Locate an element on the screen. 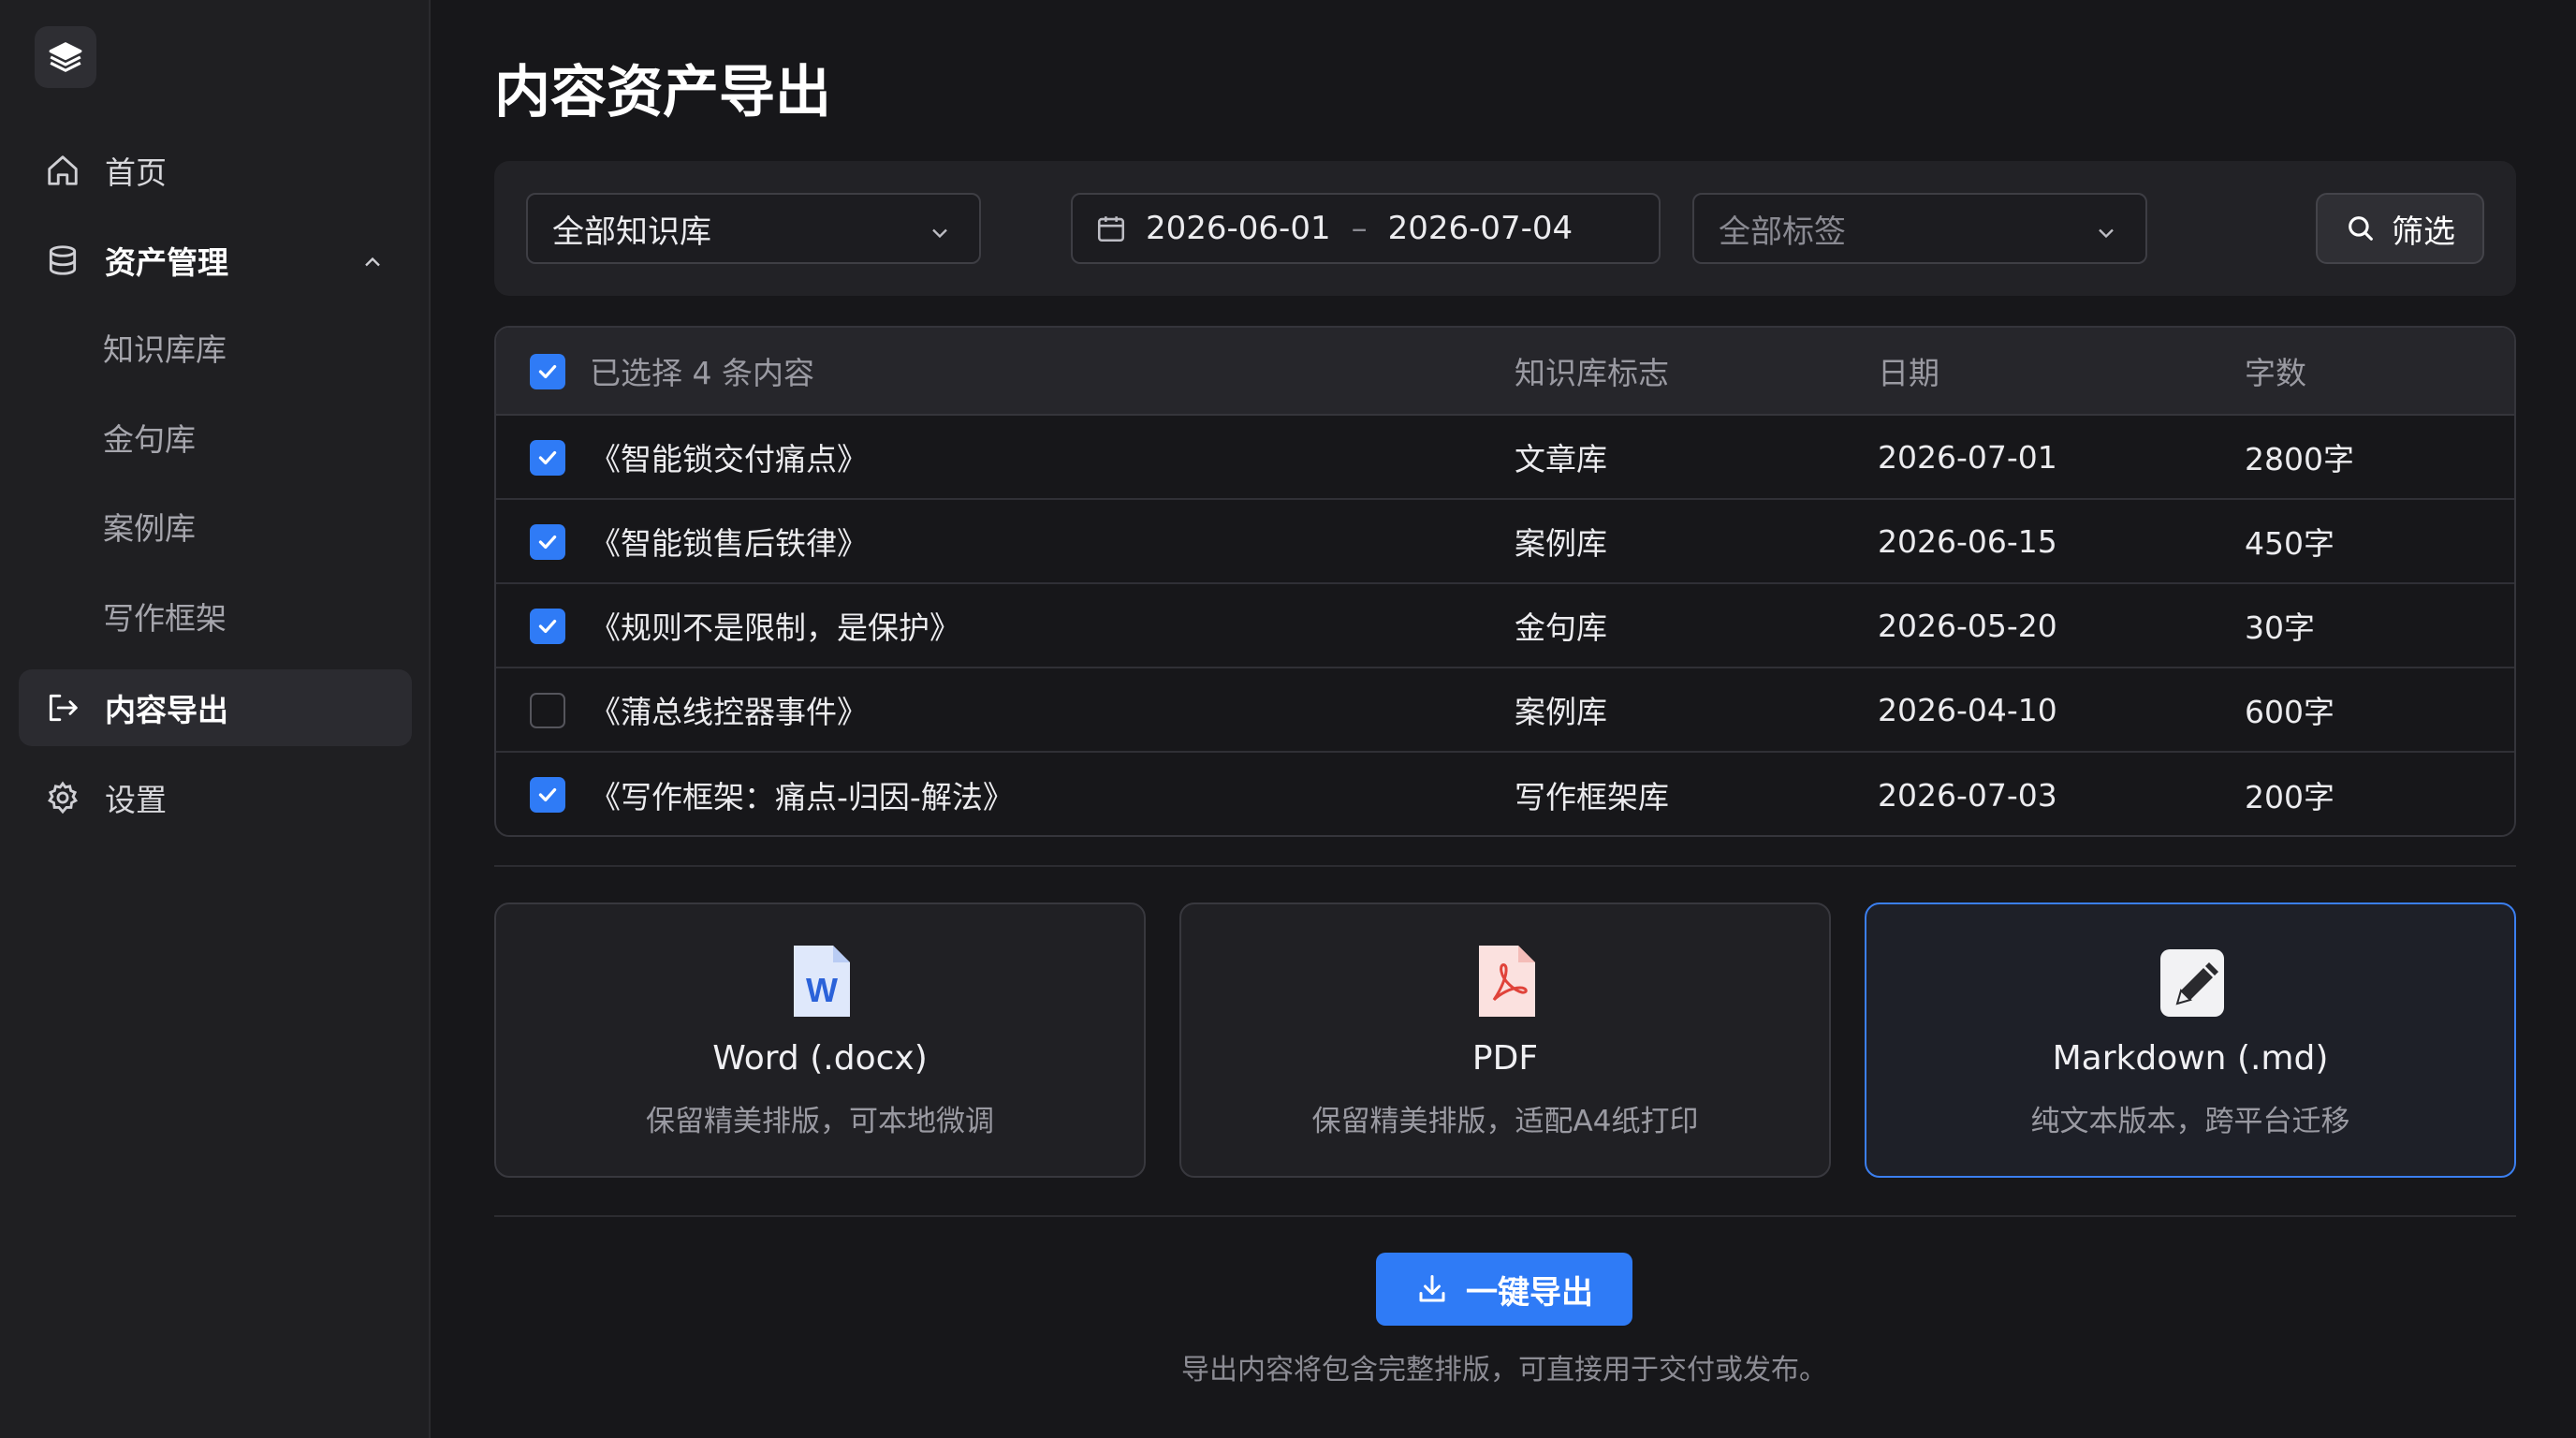 The width and height of the screenshot is (2576, 1438). select-all-checkbox is located at coordinates (547, 371).